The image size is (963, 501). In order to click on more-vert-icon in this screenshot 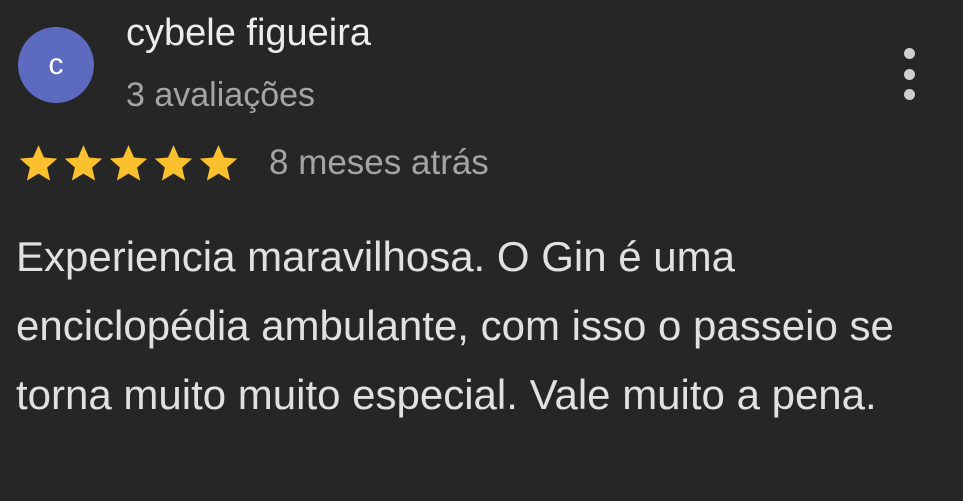, I will do `click(909, 74)`.